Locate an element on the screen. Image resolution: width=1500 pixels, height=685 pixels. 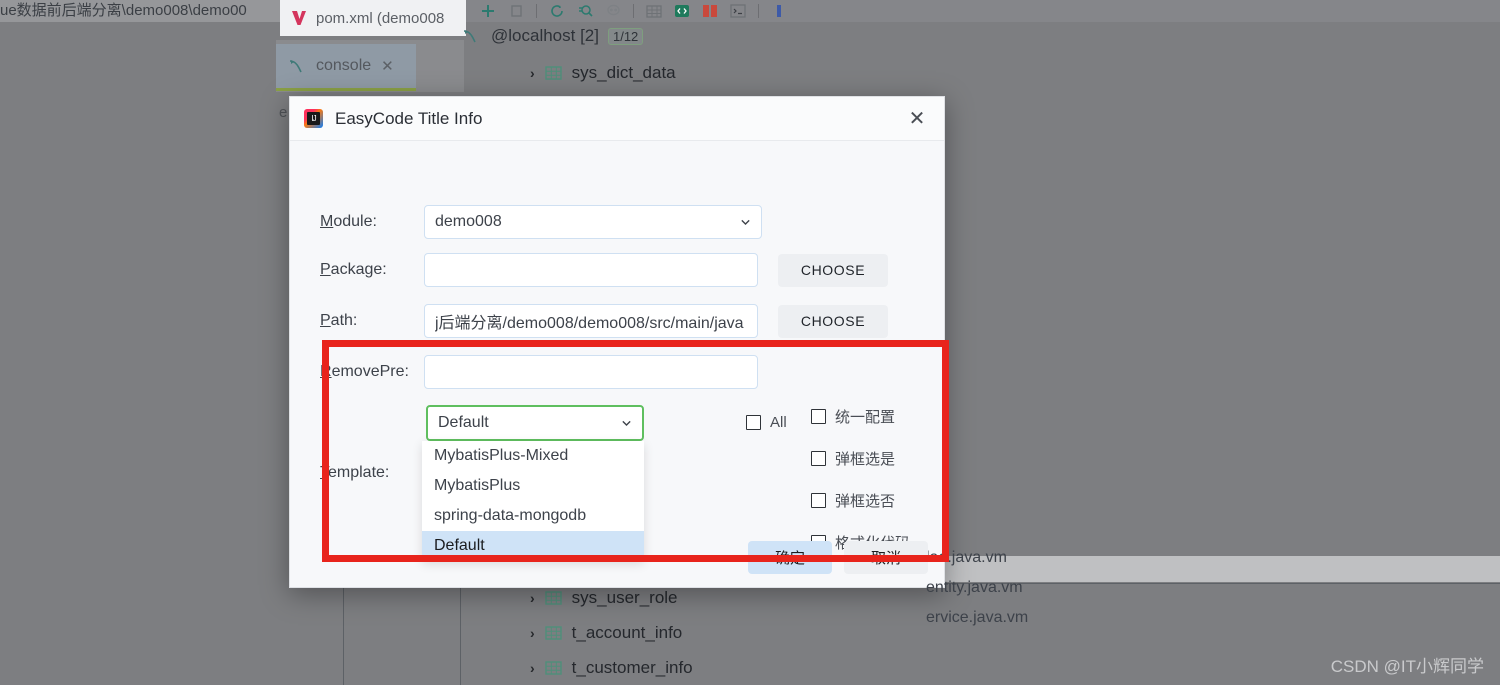
module-label: Module: is located at coordinates (357, 222).